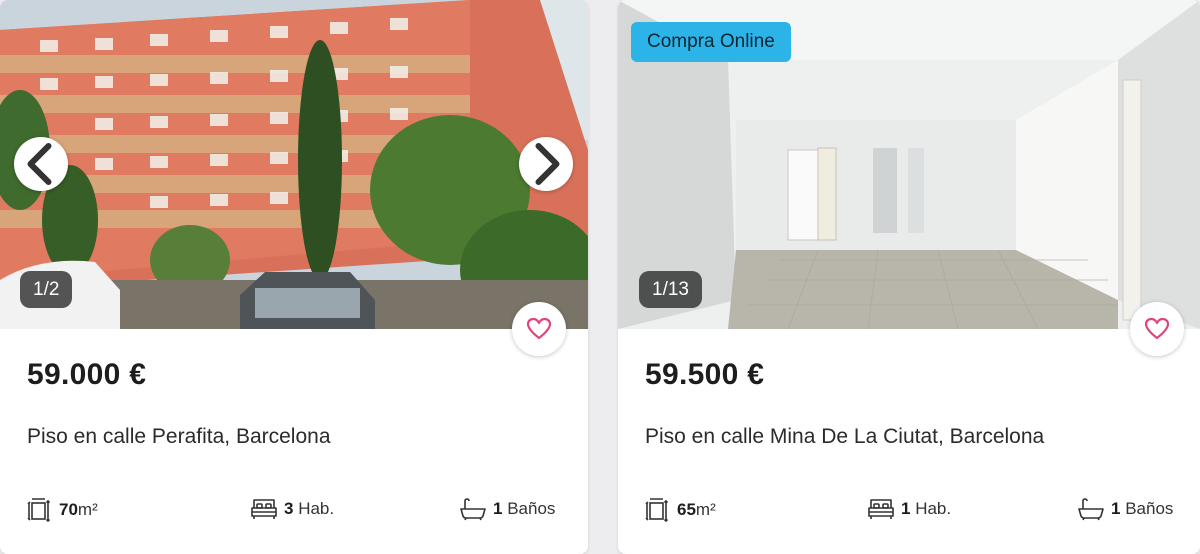 This screenshot has height=554, width=1200. I want to click on photo-counter: 1/2, so click(46, 289).